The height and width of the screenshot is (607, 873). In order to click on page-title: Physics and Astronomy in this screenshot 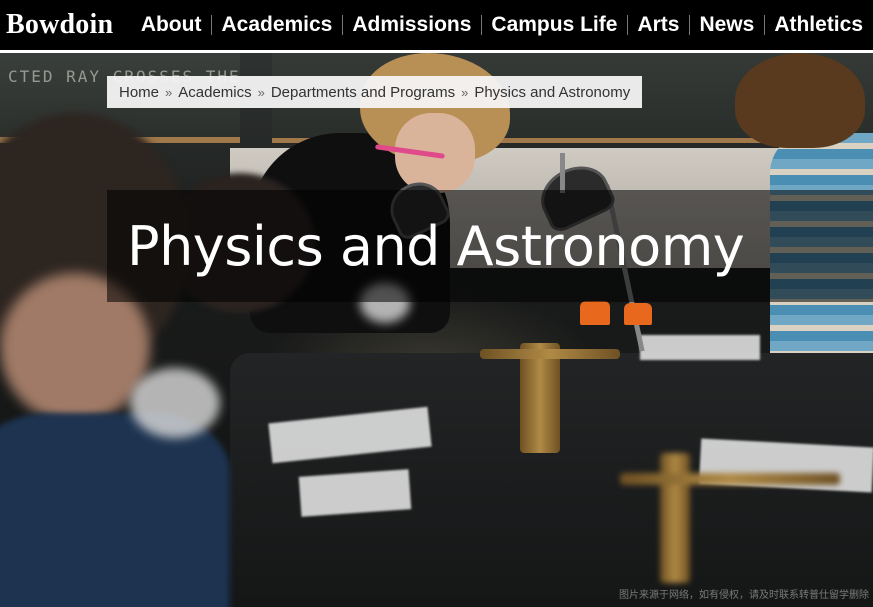, I will do `click(436, 246)`.